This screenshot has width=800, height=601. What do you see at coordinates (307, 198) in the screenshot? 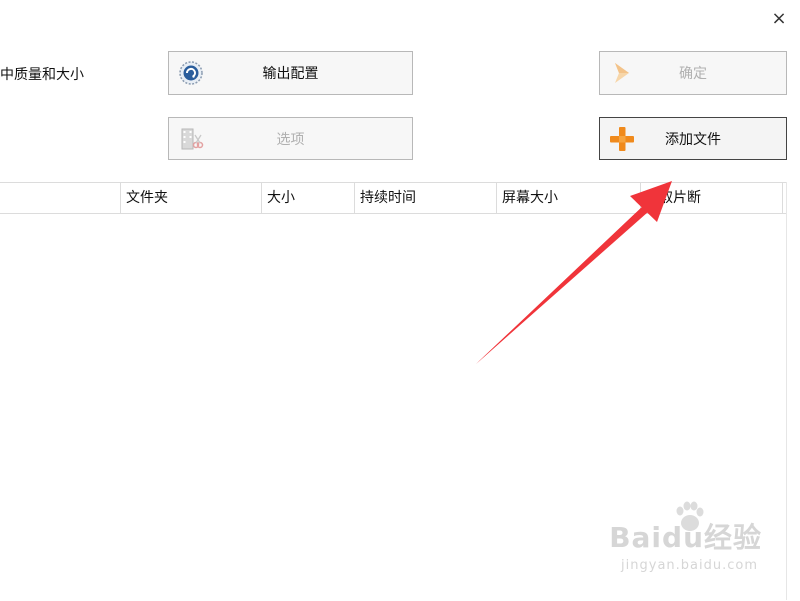
I see `column-header-size: 大小` at bounding box center [307, 198].